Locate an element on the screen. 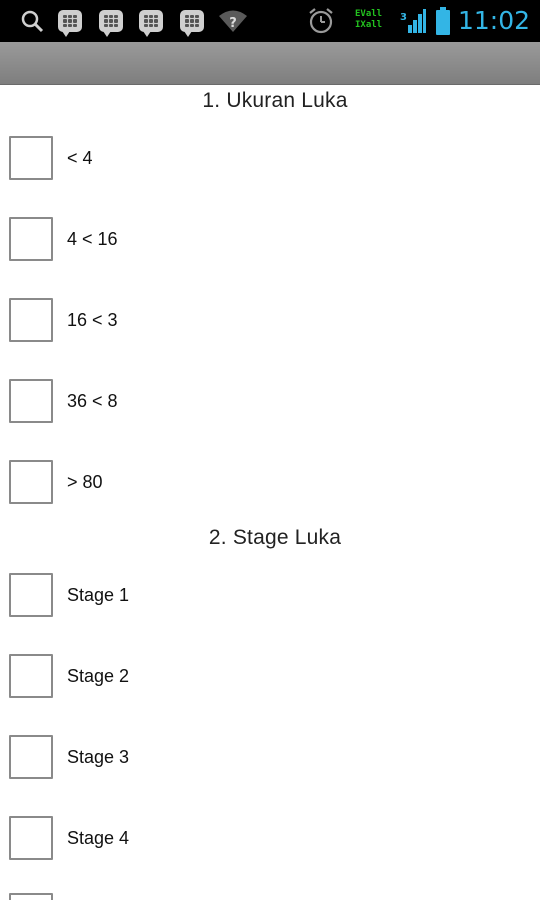 The width and height of the screenshot is (540, 900). option-ukuran-4-16: 4 < 16 is located at coordinates (63, 239).